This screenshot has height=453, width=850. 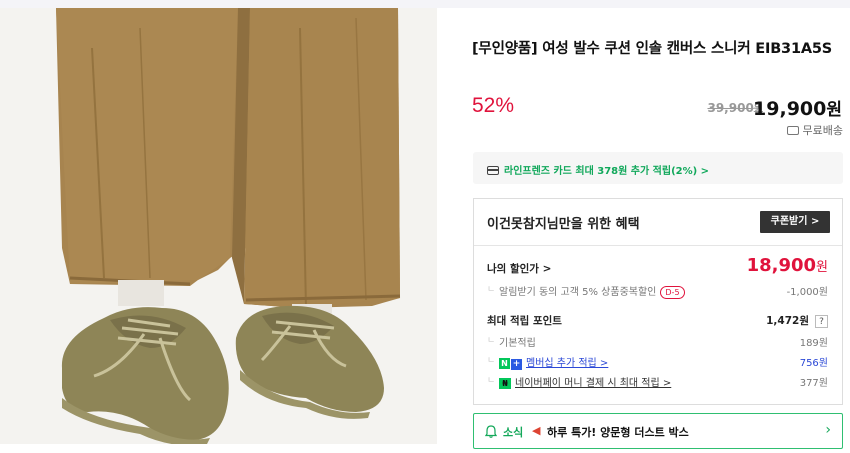 What do you see at coordinates (524, 321) in the screenshot?
I see `max-point-label: 최대 적립 포인트` at bounding box center [524, 321].